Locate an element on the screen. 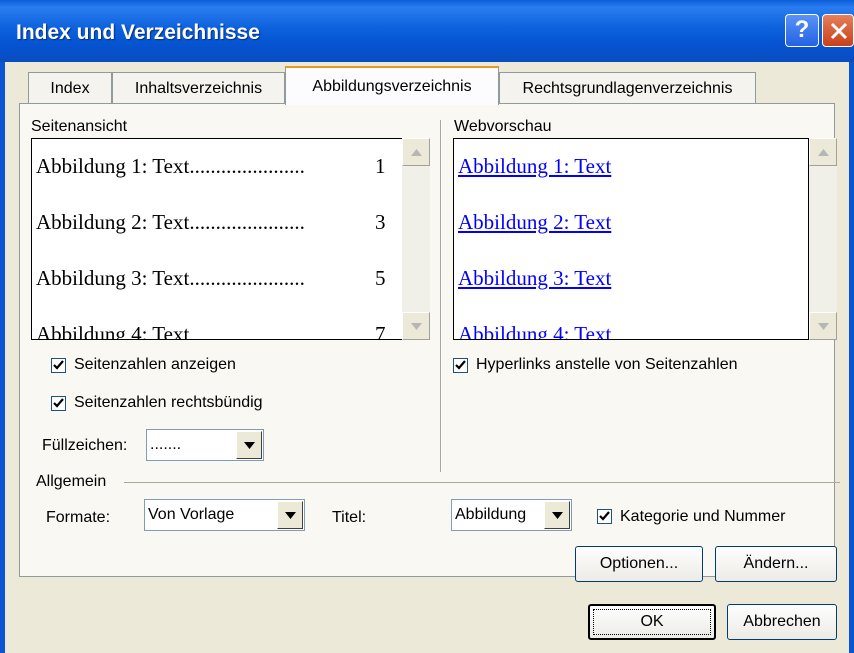  print-preview-scrollbar is located at coordinates (416, 239).